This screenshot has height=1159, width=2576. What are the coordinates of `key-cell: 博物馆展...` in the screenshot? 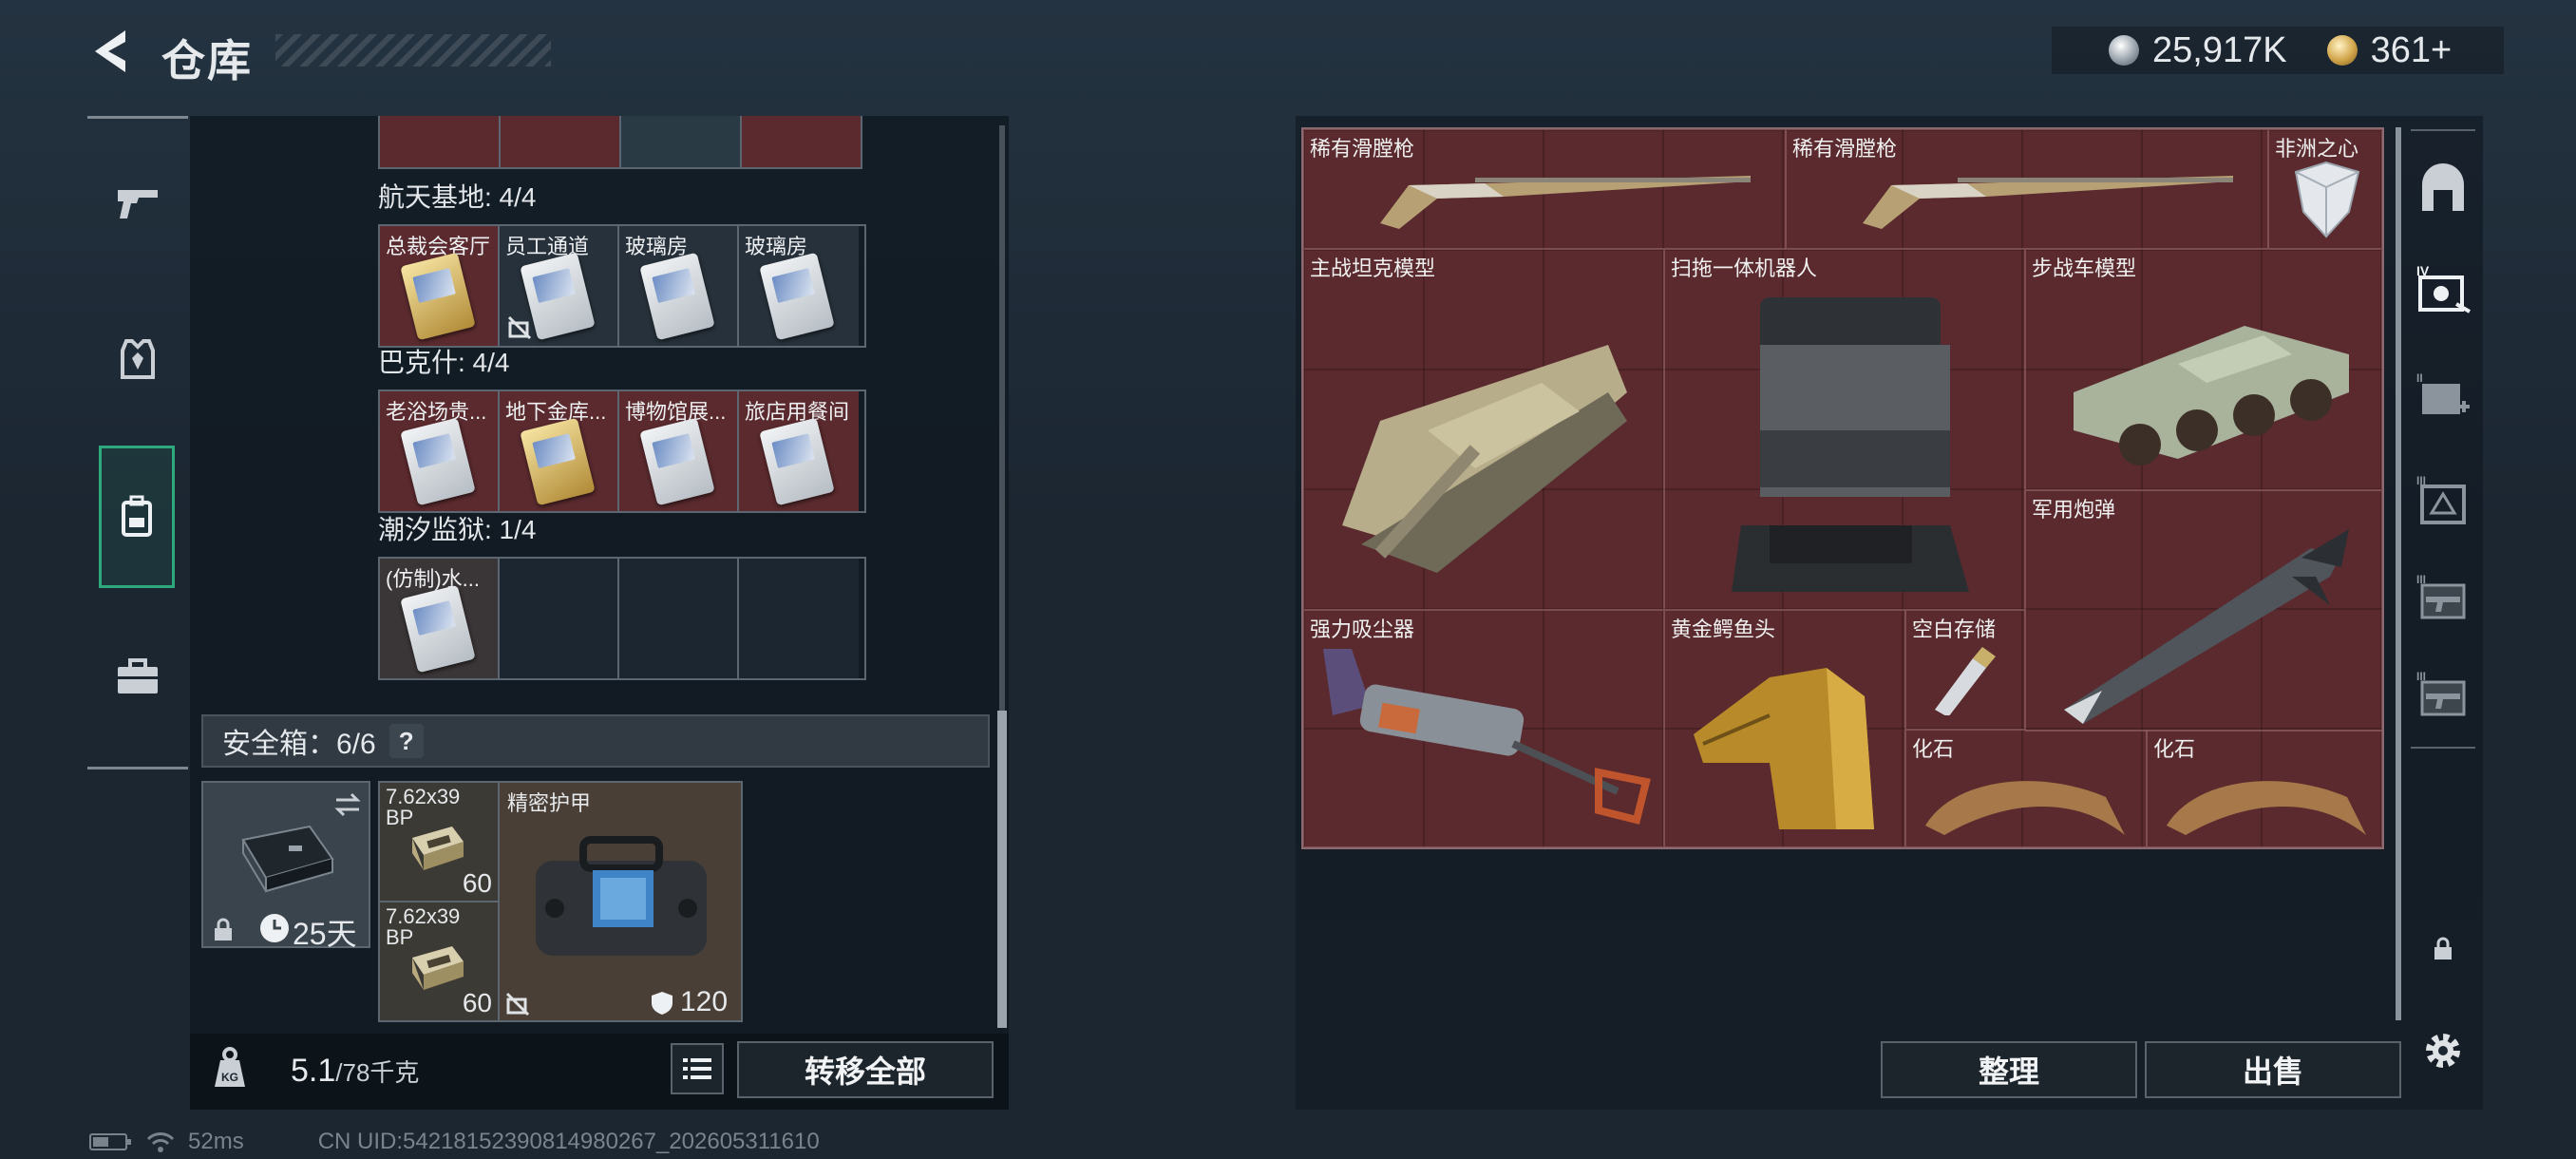 It's located at (679, 451).